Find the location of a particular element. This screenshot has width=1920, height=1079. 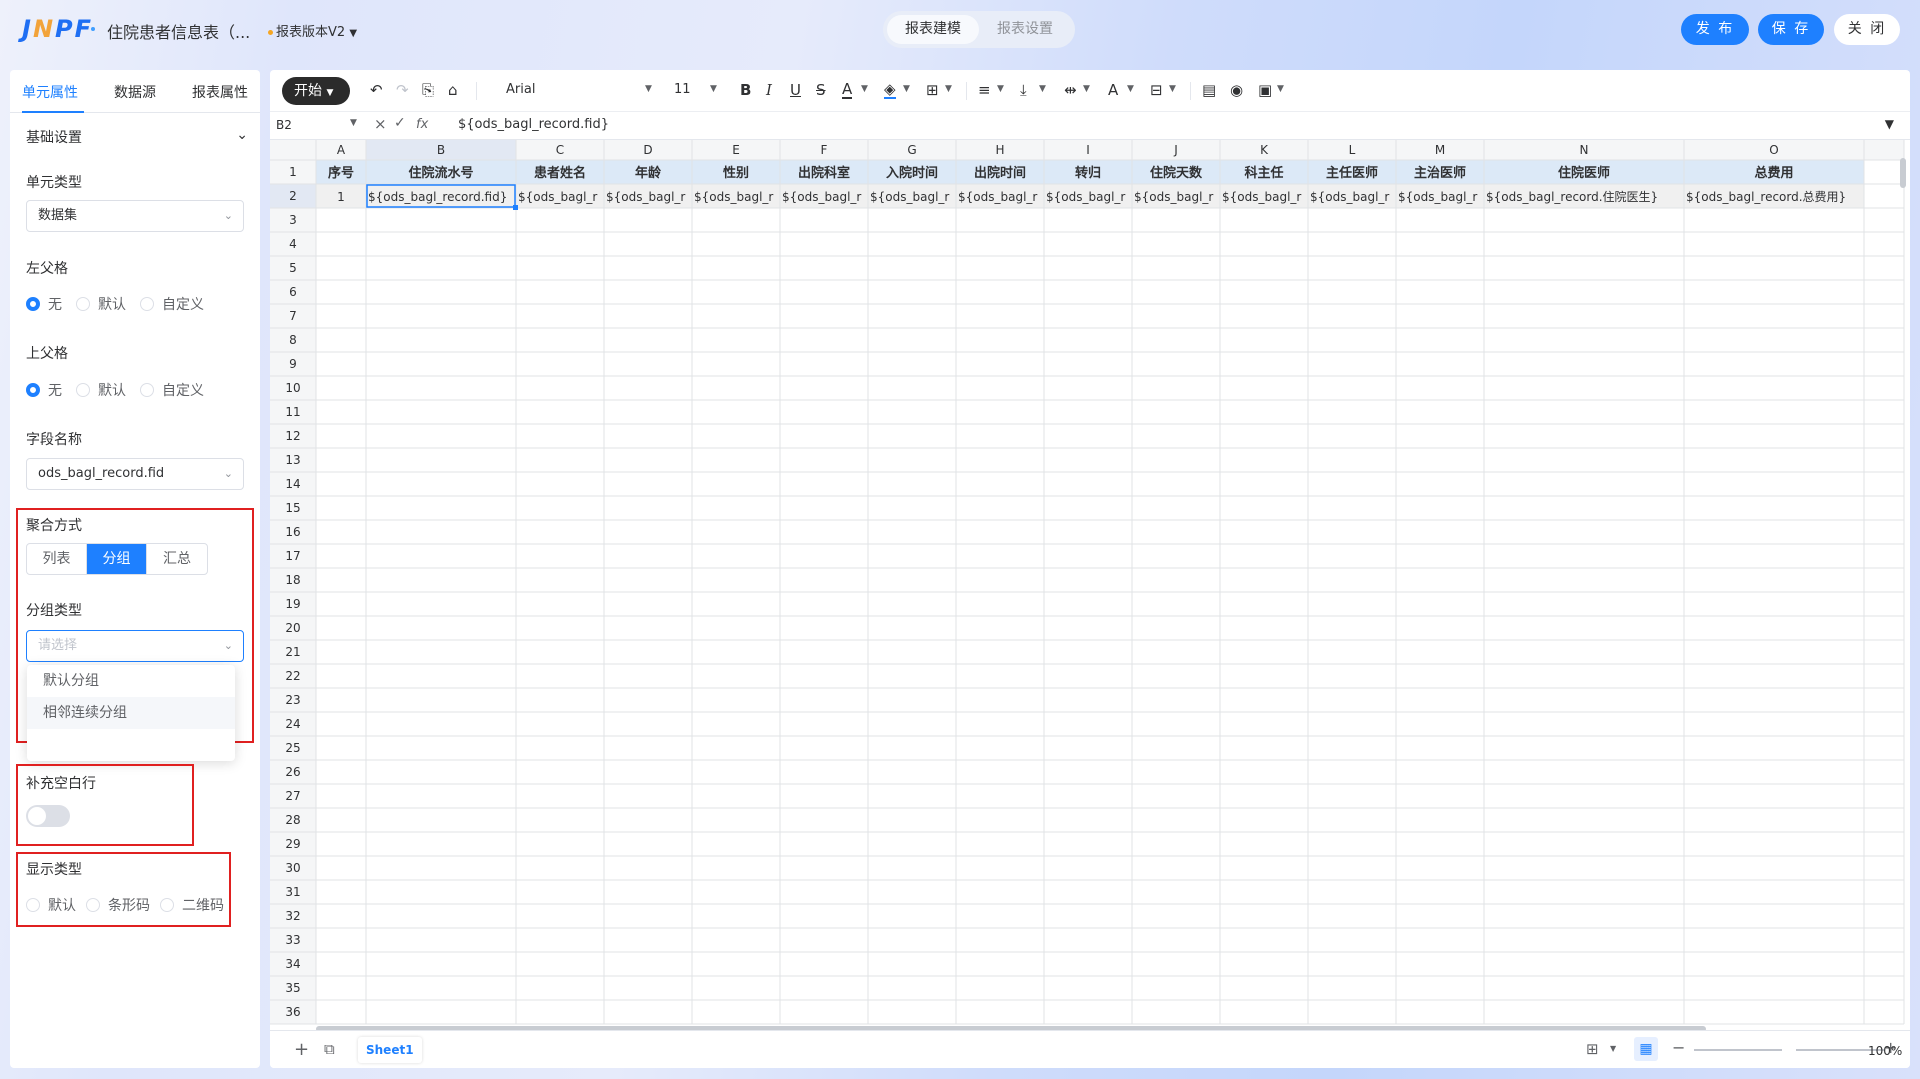

row-header: 7 is located at coordinates (293, 316).